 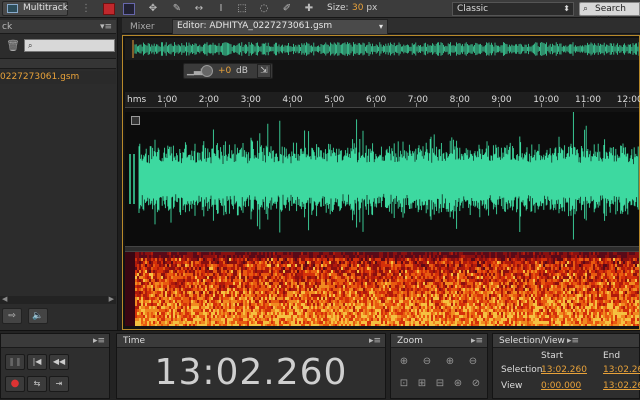 I want to click on spectral-pitch-icon, so click(x=129, y=9).